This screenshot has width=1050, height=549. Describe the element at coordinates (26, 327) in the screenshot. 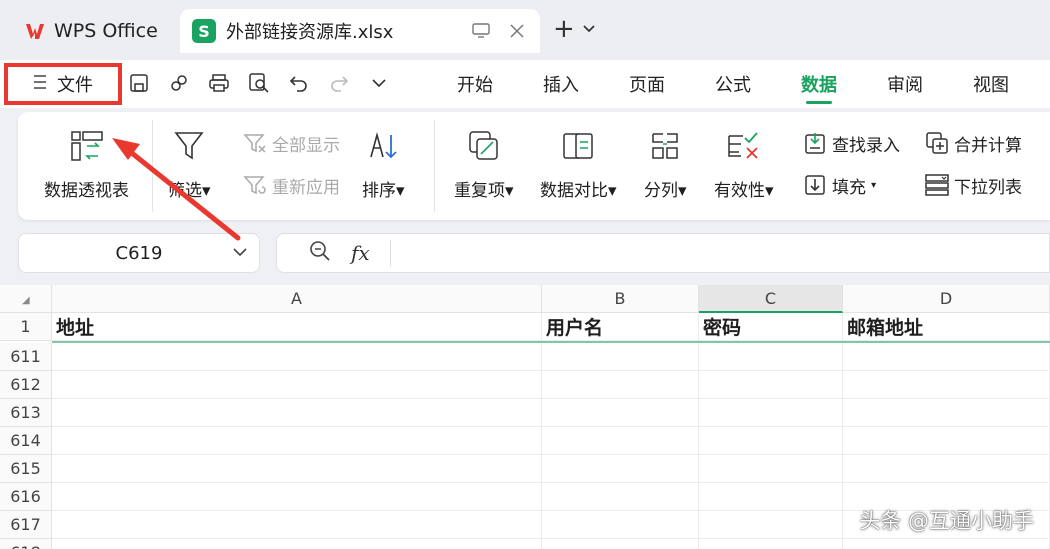

I see `row-header: 1` at that location.